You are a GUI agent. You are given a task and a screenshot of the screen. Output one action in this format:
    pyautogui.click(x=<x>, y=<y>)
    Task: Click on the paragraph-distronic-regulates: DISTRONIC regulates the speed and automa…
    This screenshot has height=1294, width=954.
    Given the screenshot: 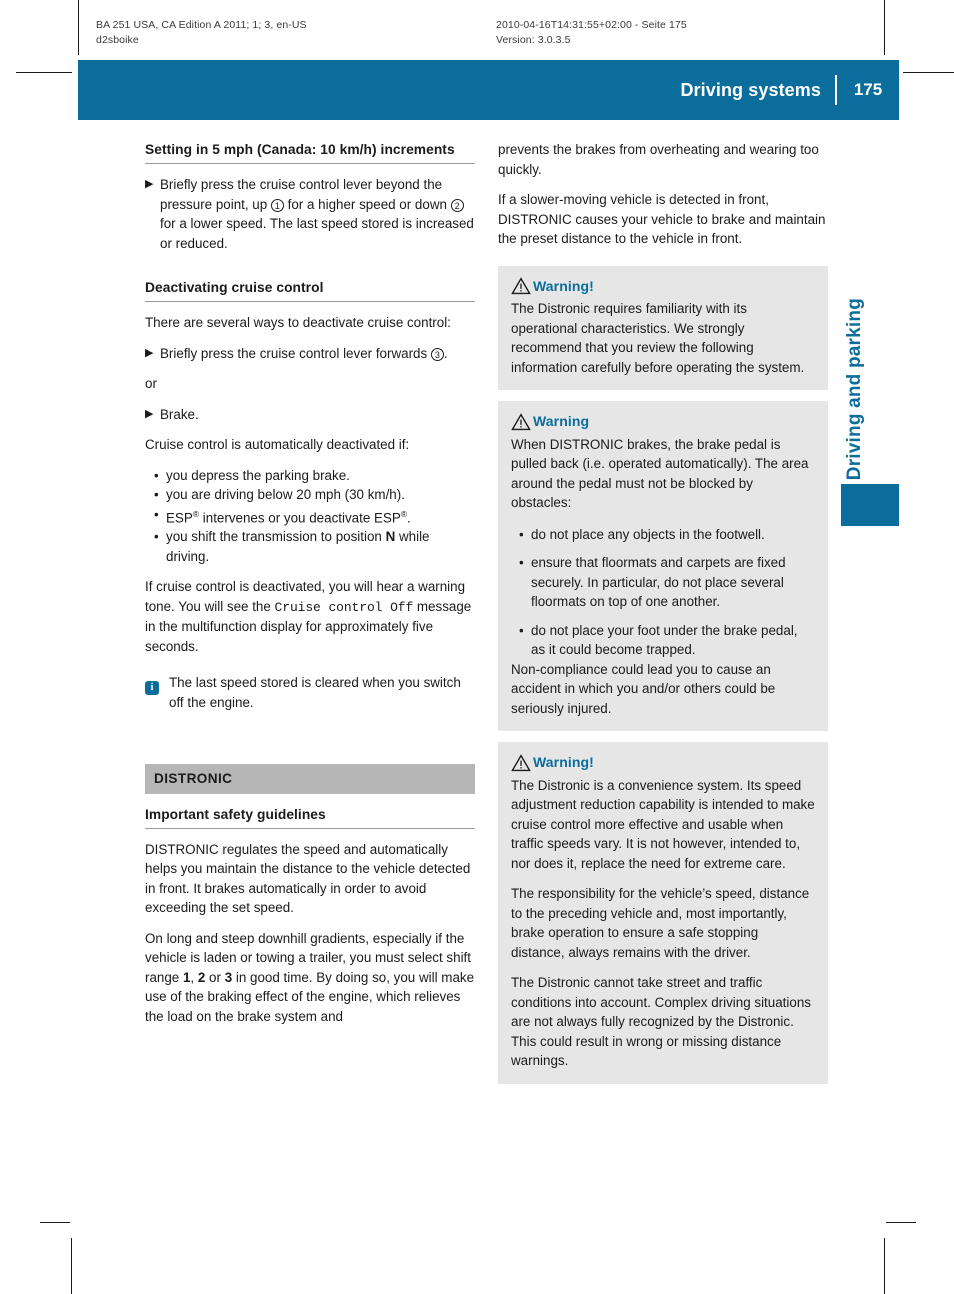 What is the action you would take?
    pyautogui.click(x=308, y=878)
    